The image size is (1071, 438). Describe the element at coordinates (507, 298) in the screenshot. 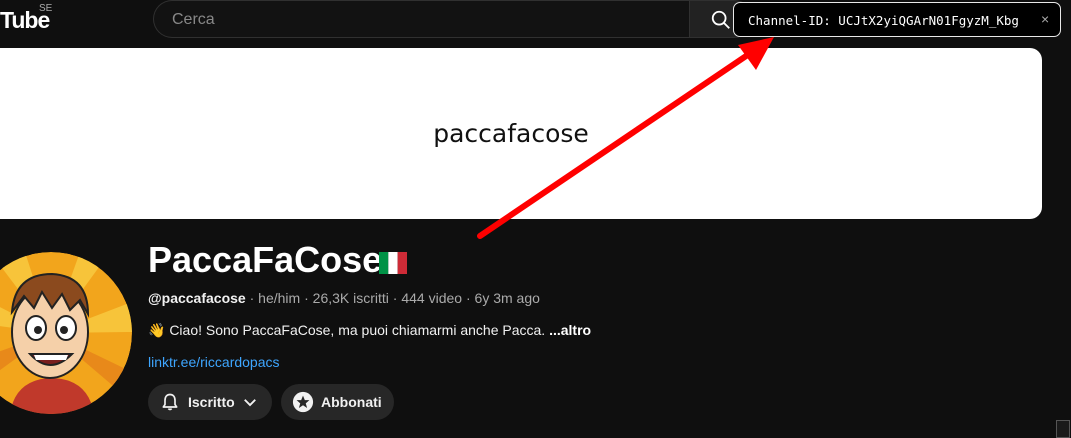

I see `channel-age: 6y 3m ago` at that location.